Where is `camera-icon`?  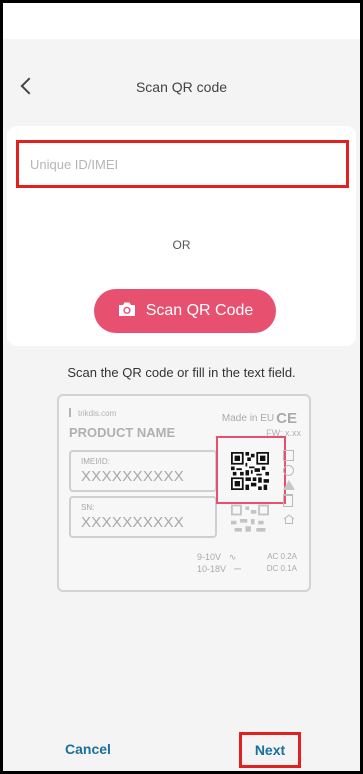
camera-icon is located at coordinates (127, 311).